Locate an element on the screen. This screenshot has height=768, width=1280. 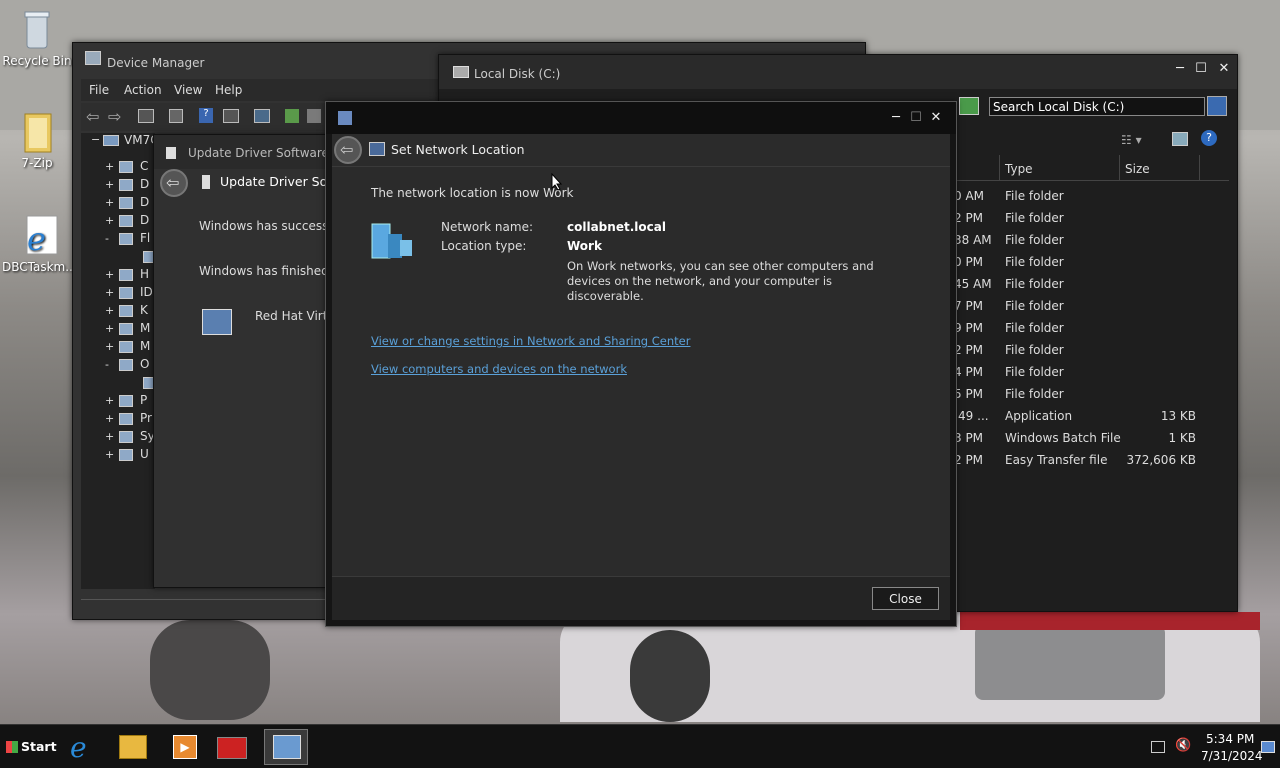
clock-date: 7/31/2024 is located at coordinates (1232, 756).